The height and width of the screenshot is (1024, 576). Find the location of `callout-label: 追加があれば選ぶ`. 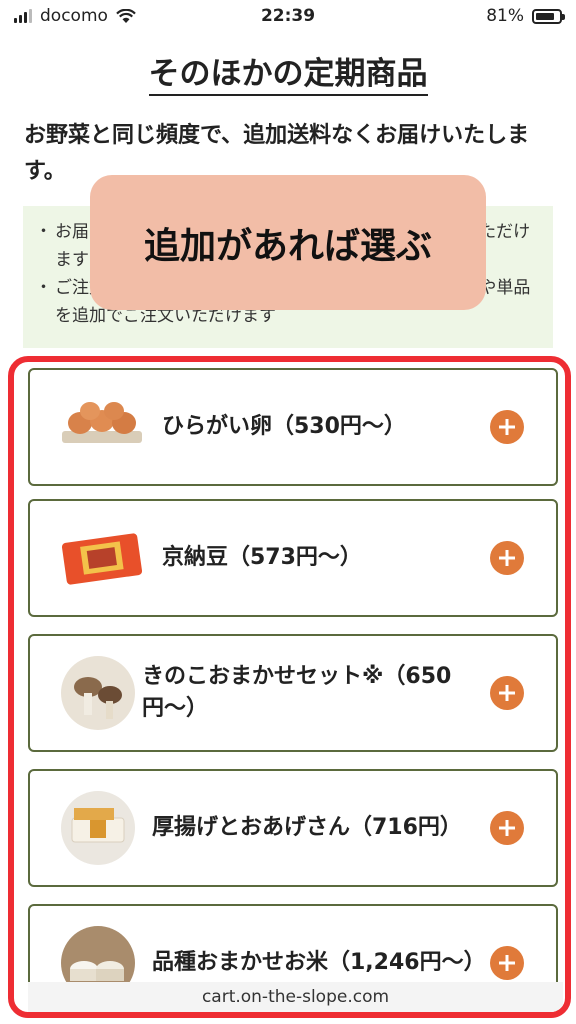

callout-label: 追加があれば選ぶ is located at coordinates (288, 242).